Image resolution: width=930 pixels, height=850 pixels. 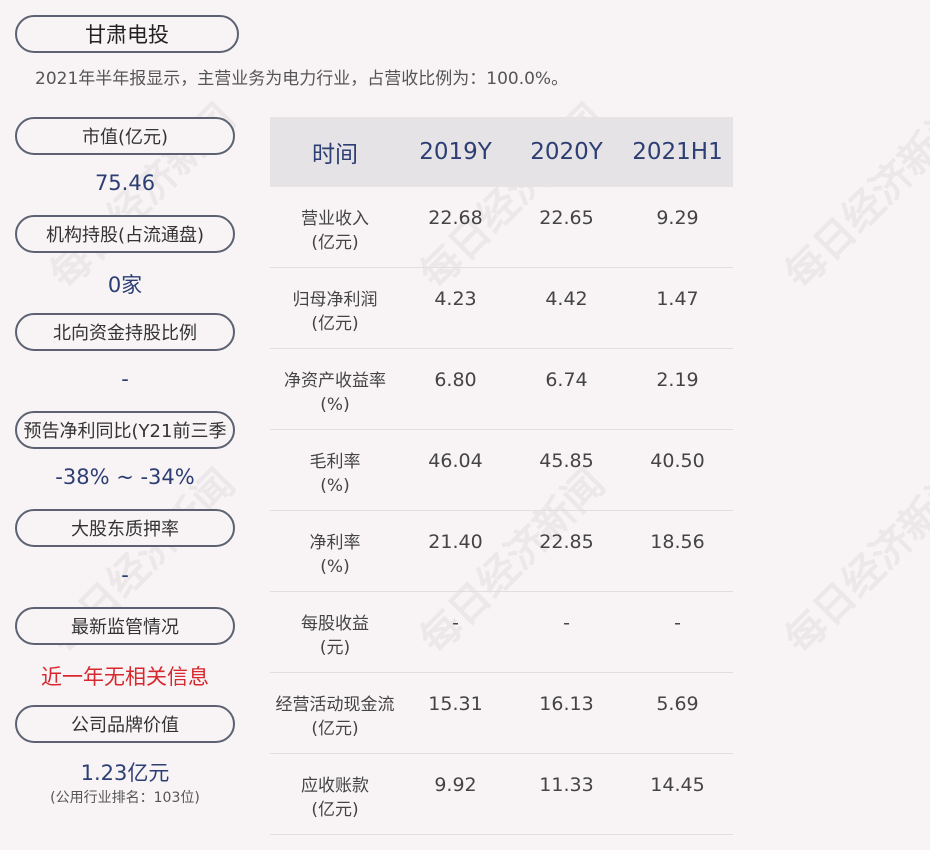 What do you see at coordinates (125, 477) in the screenshot?
I see `metric-value: -38% ~ -34%` at bounding box center [125, 477].